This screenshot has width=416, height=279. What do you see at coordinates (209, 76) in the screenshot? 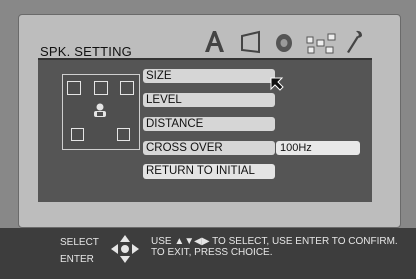
I see `menu-item-size: SIZE` at bounding box center [209, 76].